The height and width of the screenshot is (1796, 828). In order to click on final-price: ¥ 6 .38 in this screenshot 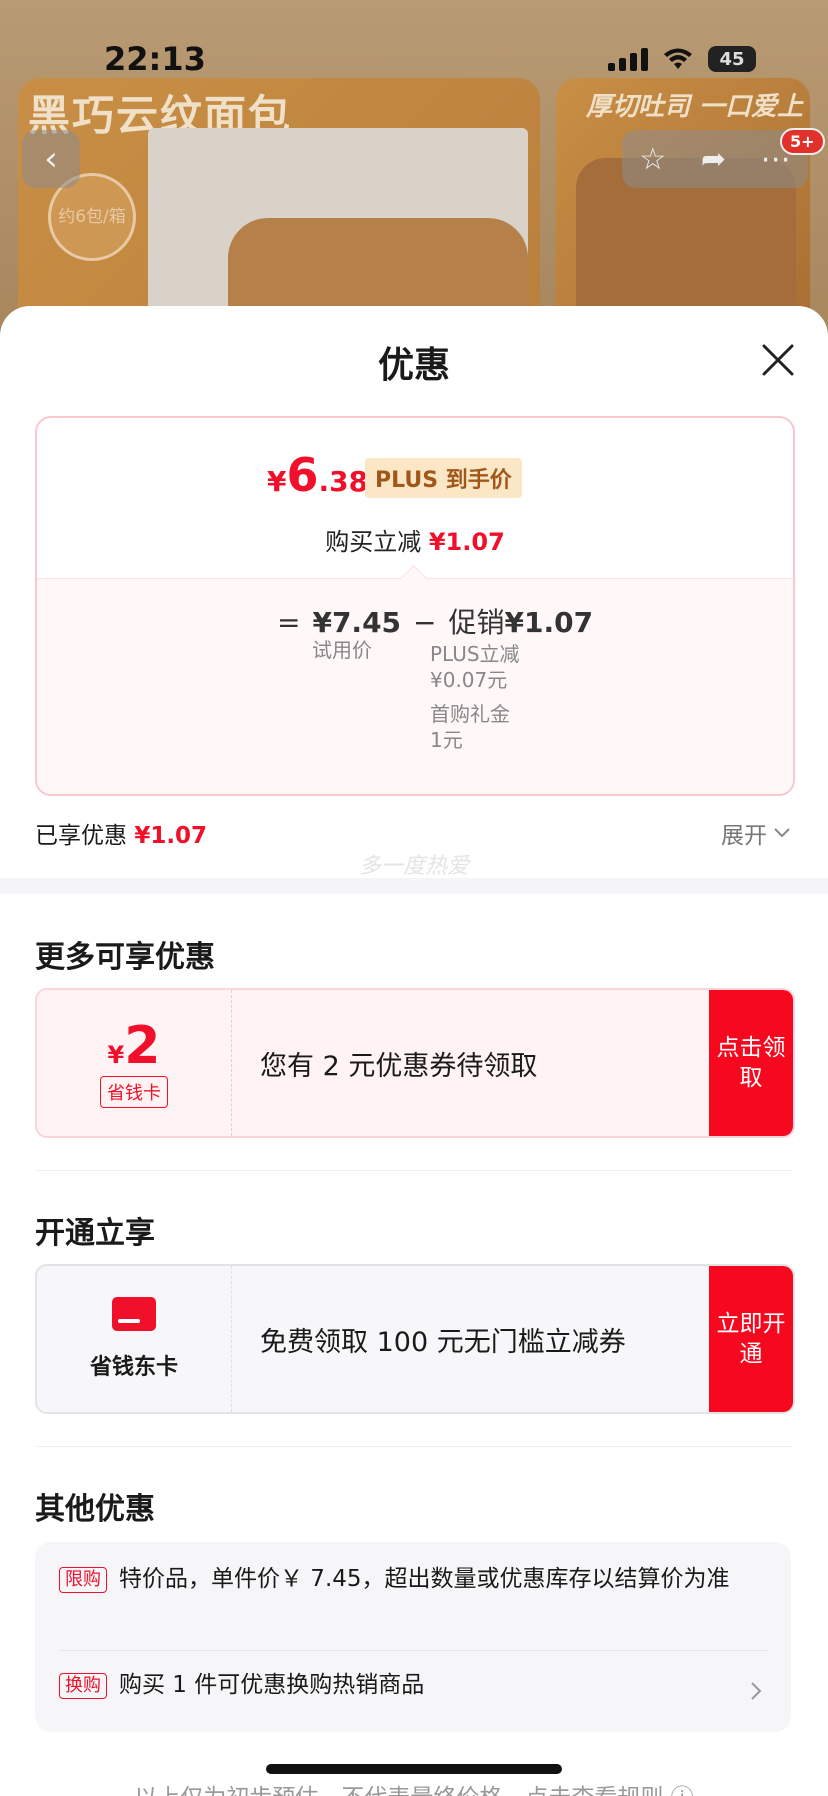, I will do `click(317, 475)`.